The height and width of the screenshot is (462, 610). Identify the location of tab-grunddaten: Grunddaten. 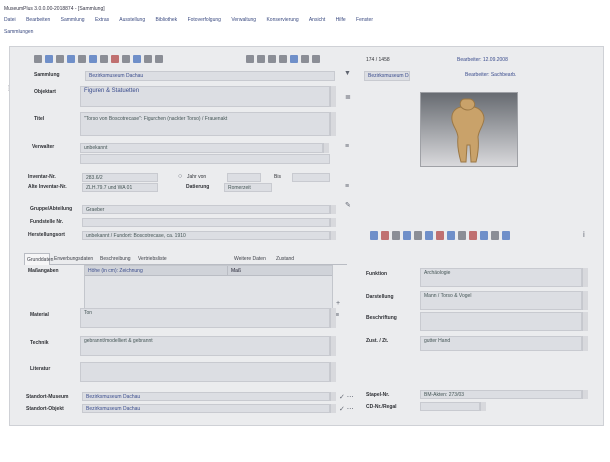
(38, 259).